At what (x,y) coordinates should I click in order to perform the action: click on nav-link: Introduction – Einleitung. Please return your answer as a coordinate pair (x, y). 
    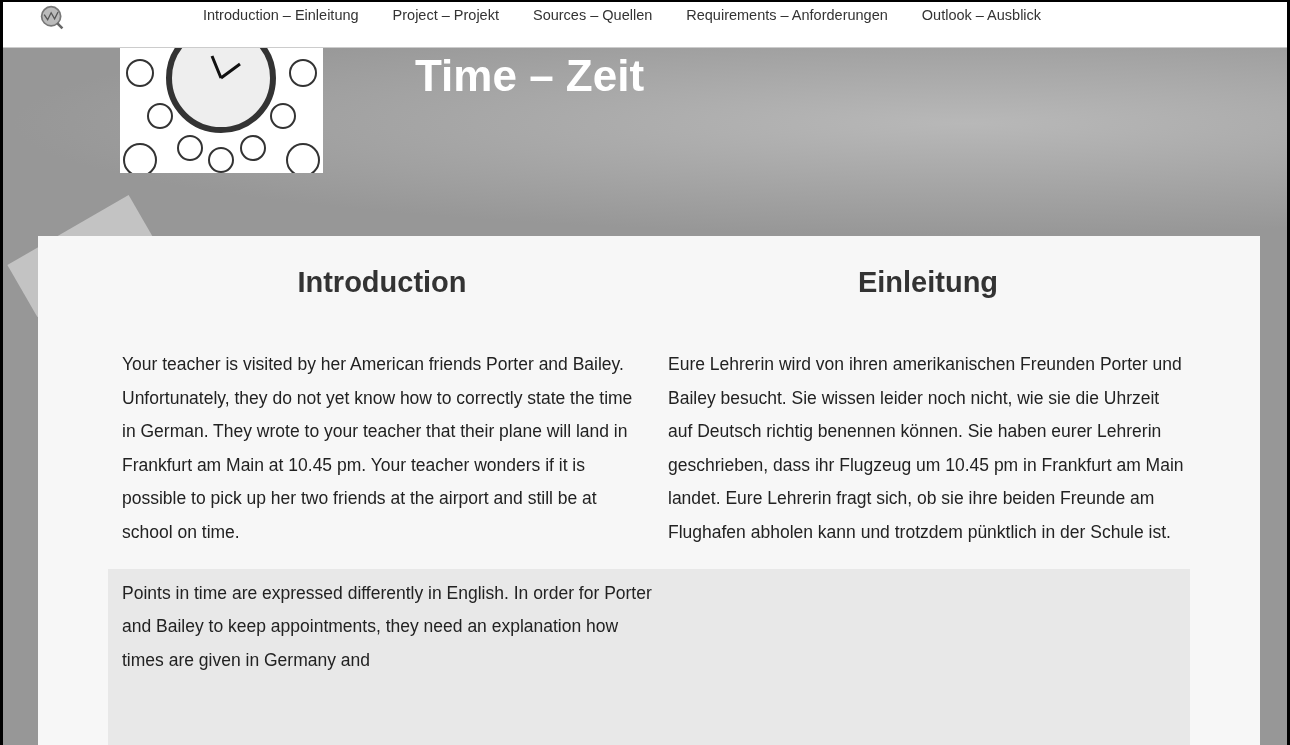
    Looking at the image, I should click on (281, 14).